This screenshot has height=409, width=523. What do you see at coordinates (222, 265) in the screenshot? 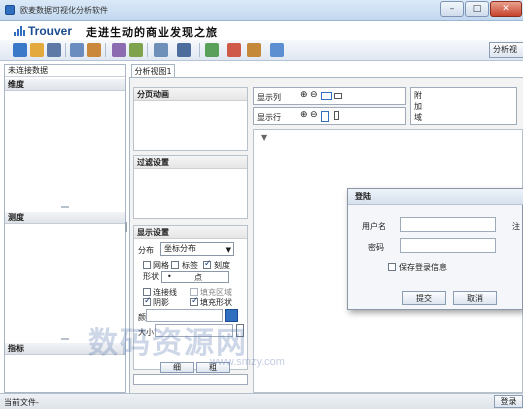
I see `scale-label: 刻度` at bounding box center [222, 265].